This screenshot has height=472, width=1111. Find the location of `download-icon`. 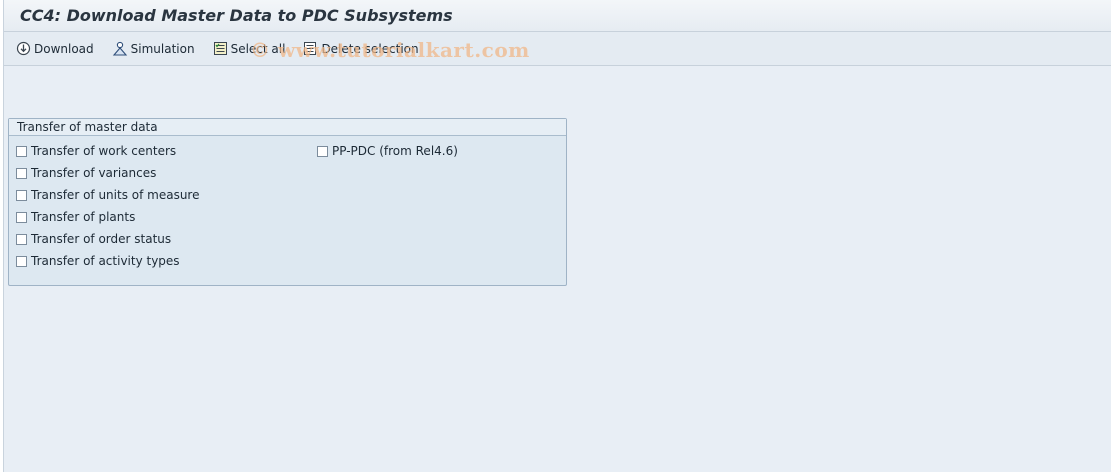

download-icon is located at coordinates (23, 48).